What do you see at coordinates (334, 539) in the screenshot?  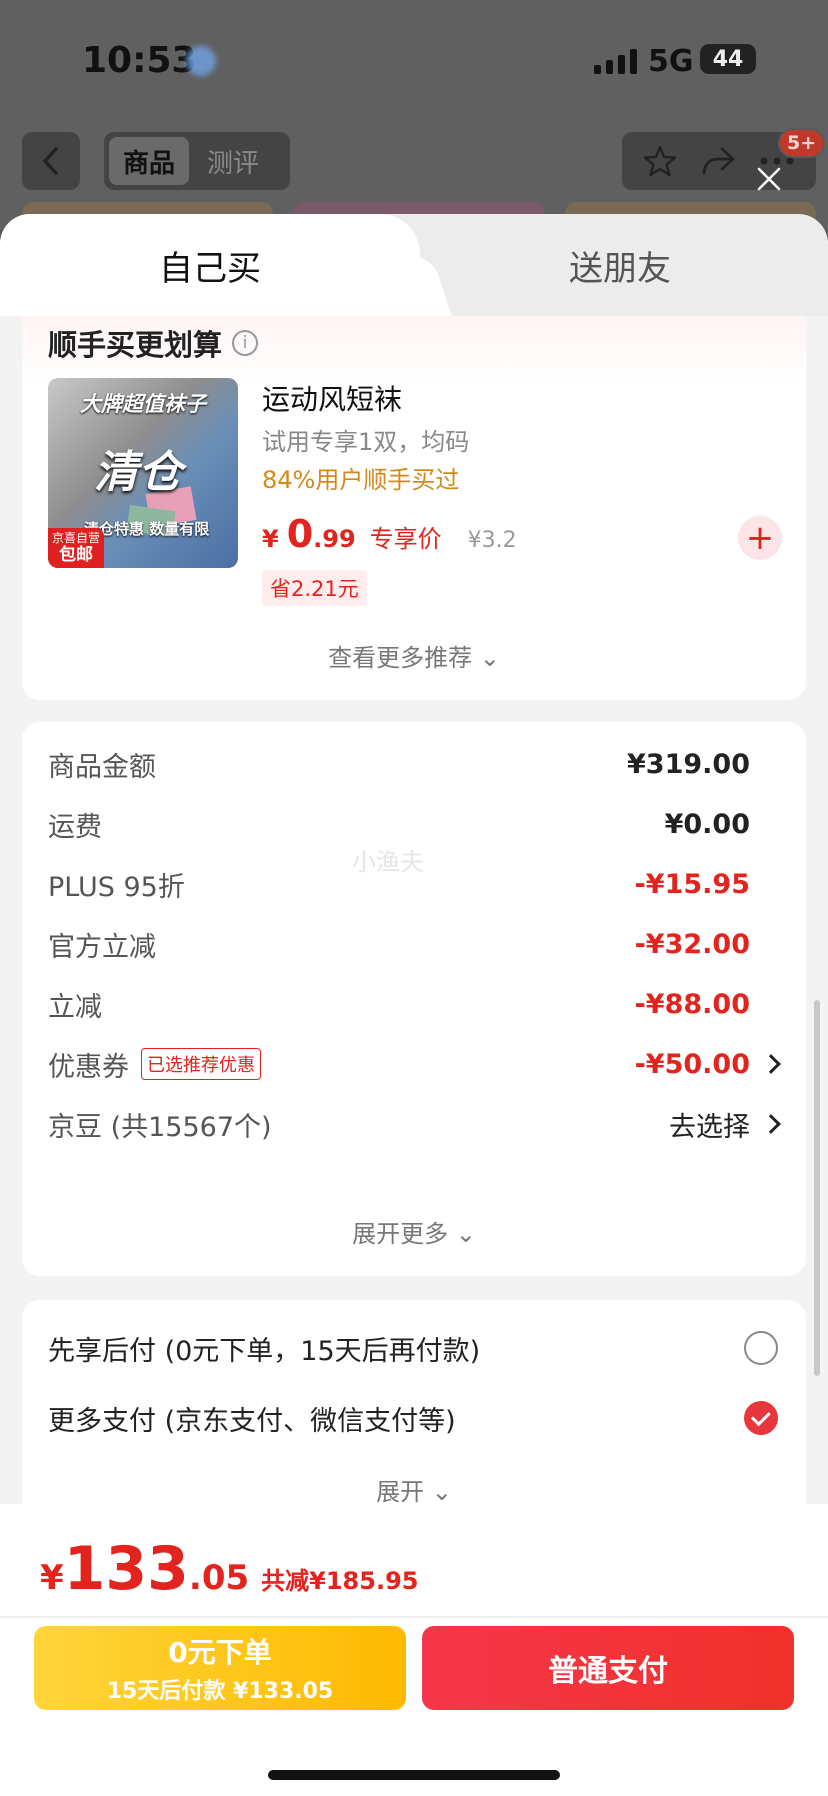 I see `price-decimal: .99` at bounding box center [334, 539].